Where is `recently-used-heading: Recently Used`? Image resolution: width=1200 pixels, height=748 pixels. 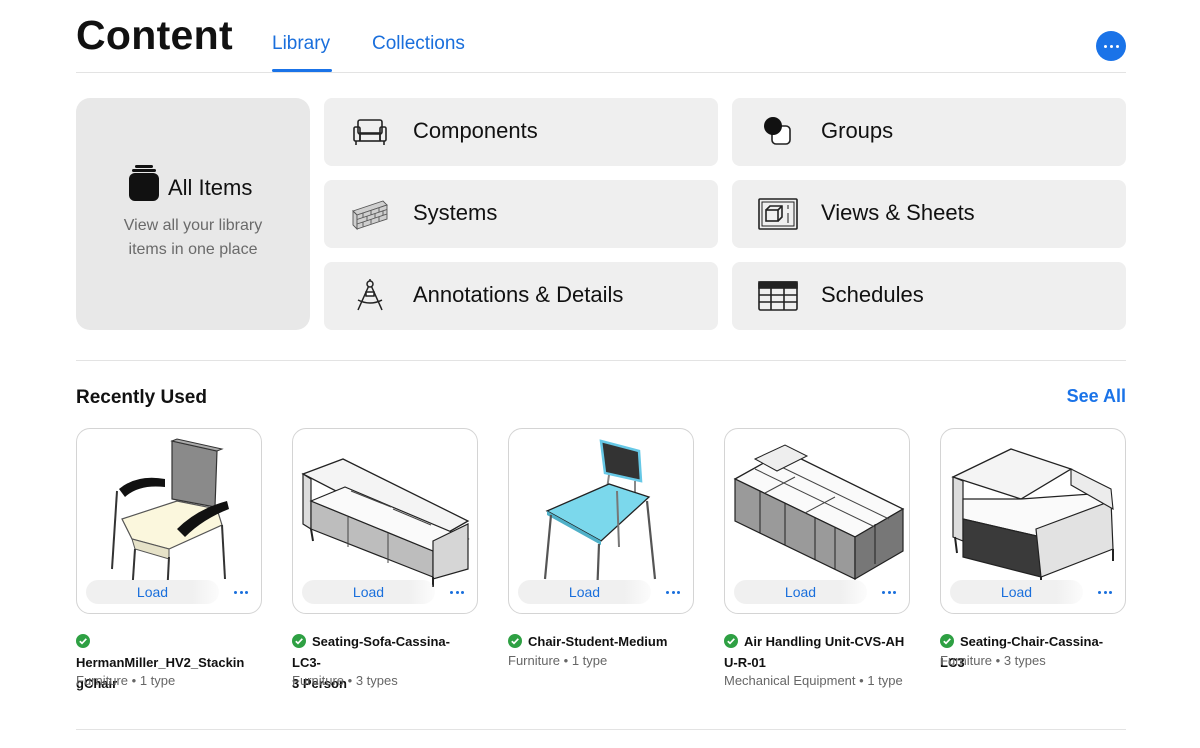 recently-used-heading: Recently Used is located at coordinates (141, 397).